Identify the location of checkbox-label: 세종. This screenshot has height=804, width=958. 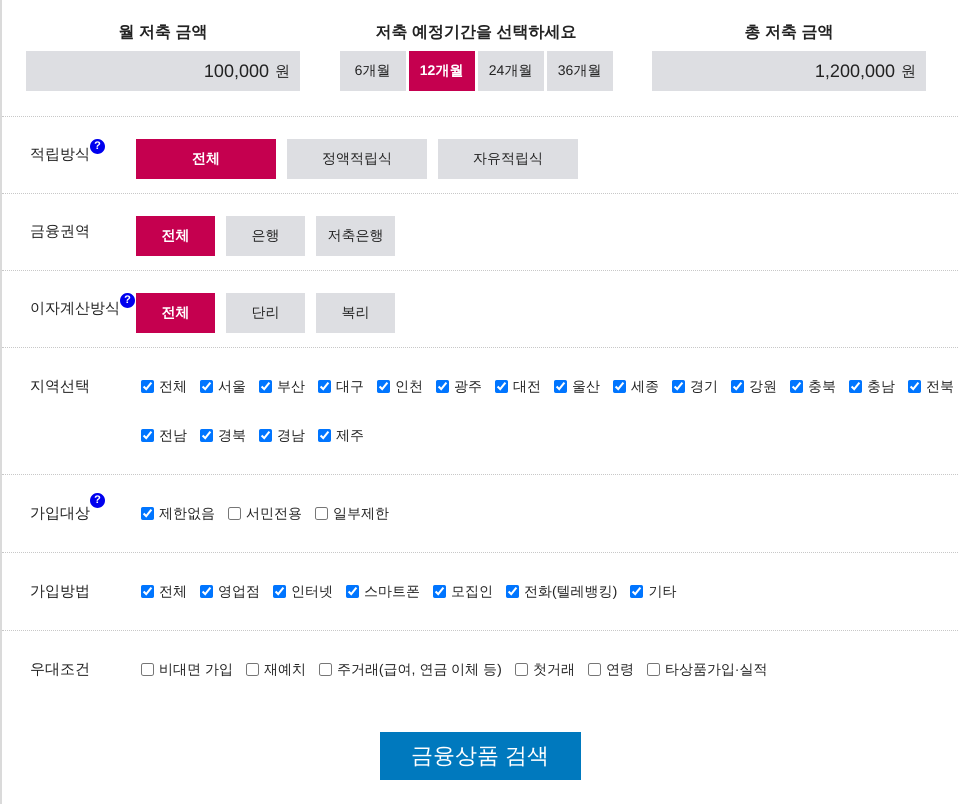
(645, 387).